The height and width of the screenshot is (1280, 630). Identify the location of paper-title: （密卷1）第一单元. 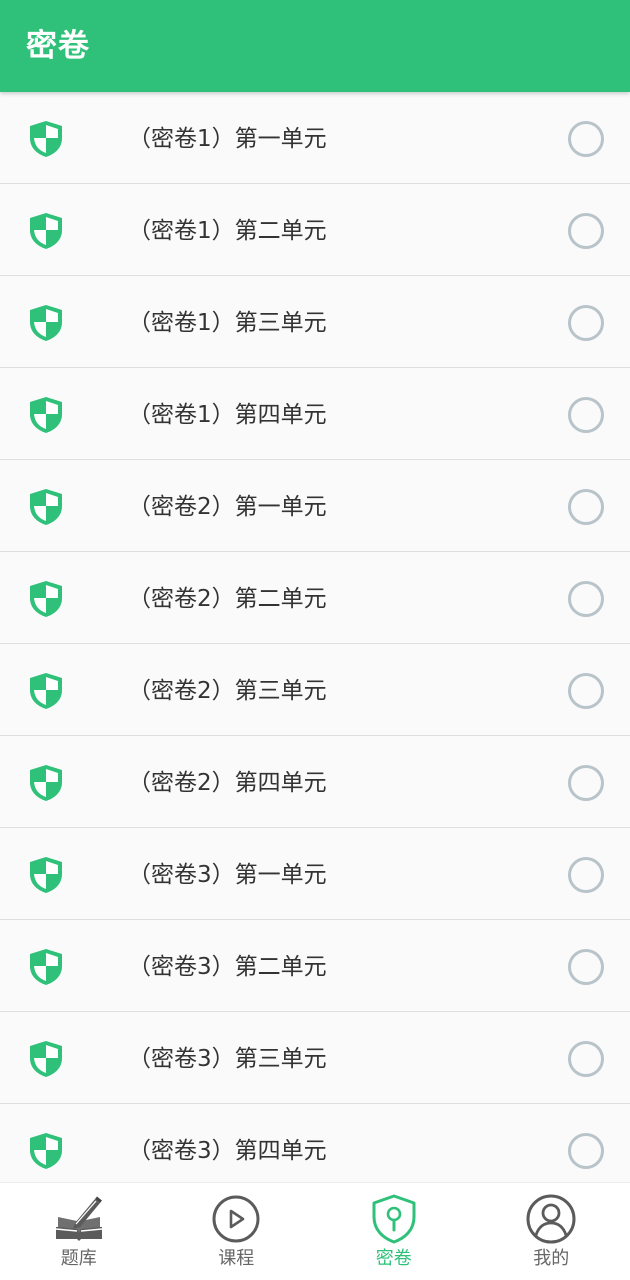
(227, 139).